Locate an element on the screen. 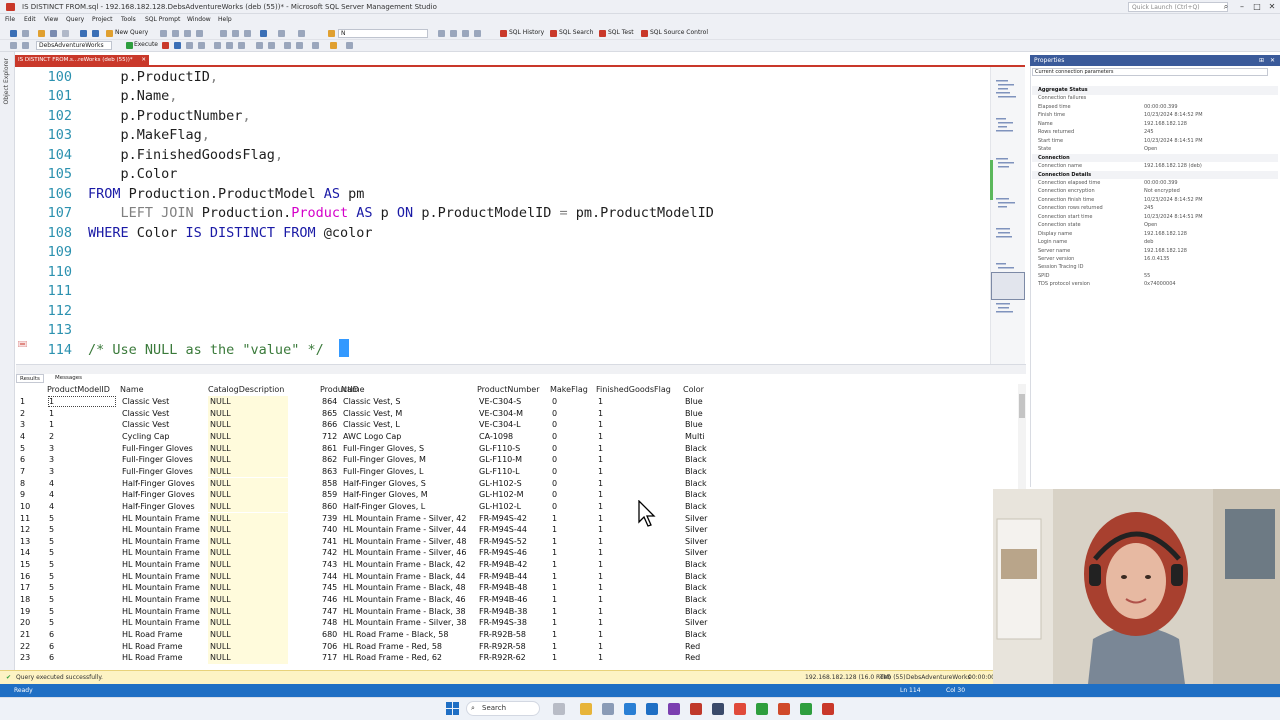  properties-icon is located at coordinates (453, 33).